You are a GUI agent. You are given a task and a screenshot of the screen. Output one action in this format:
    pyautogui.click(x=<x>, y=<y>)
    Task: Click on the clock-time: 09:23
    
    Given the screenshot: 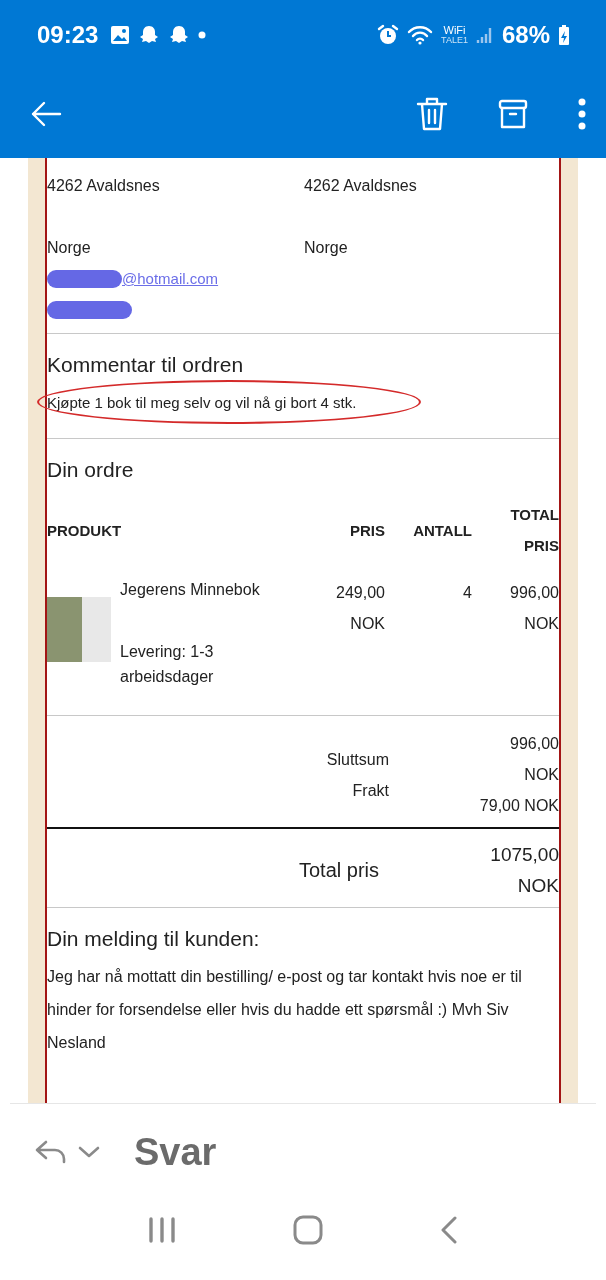 What is the action you would take?
    pyautogui.click(x=68, y=35)
    